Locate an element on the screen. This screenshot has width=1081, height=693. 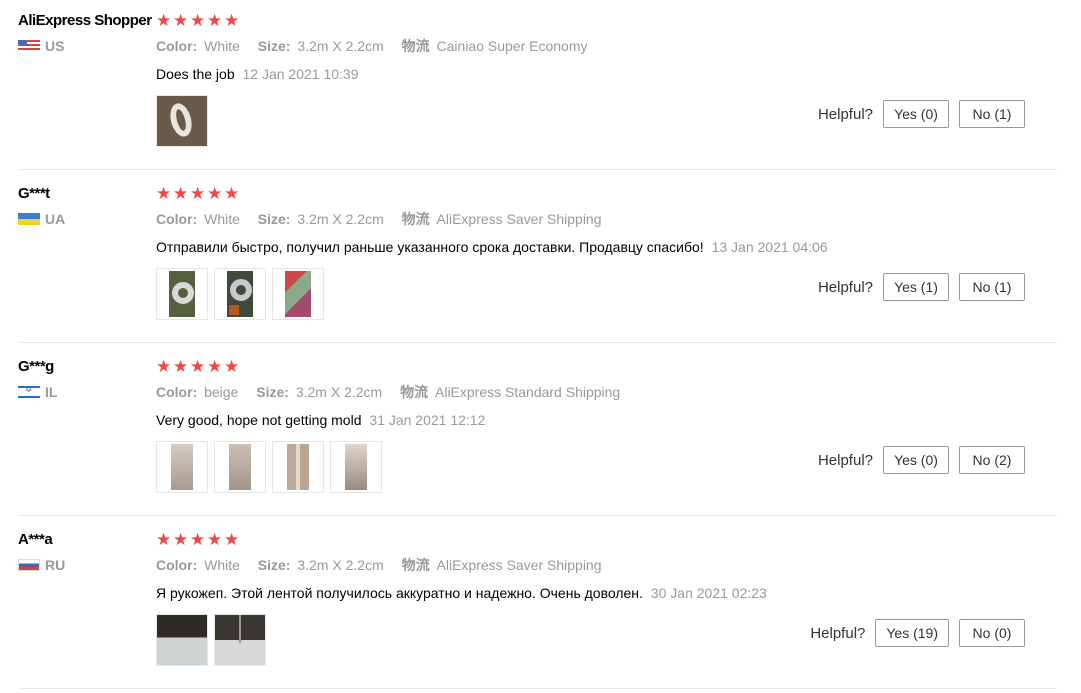
vote-no-button: No (2) is located at coordinates (992, 460).